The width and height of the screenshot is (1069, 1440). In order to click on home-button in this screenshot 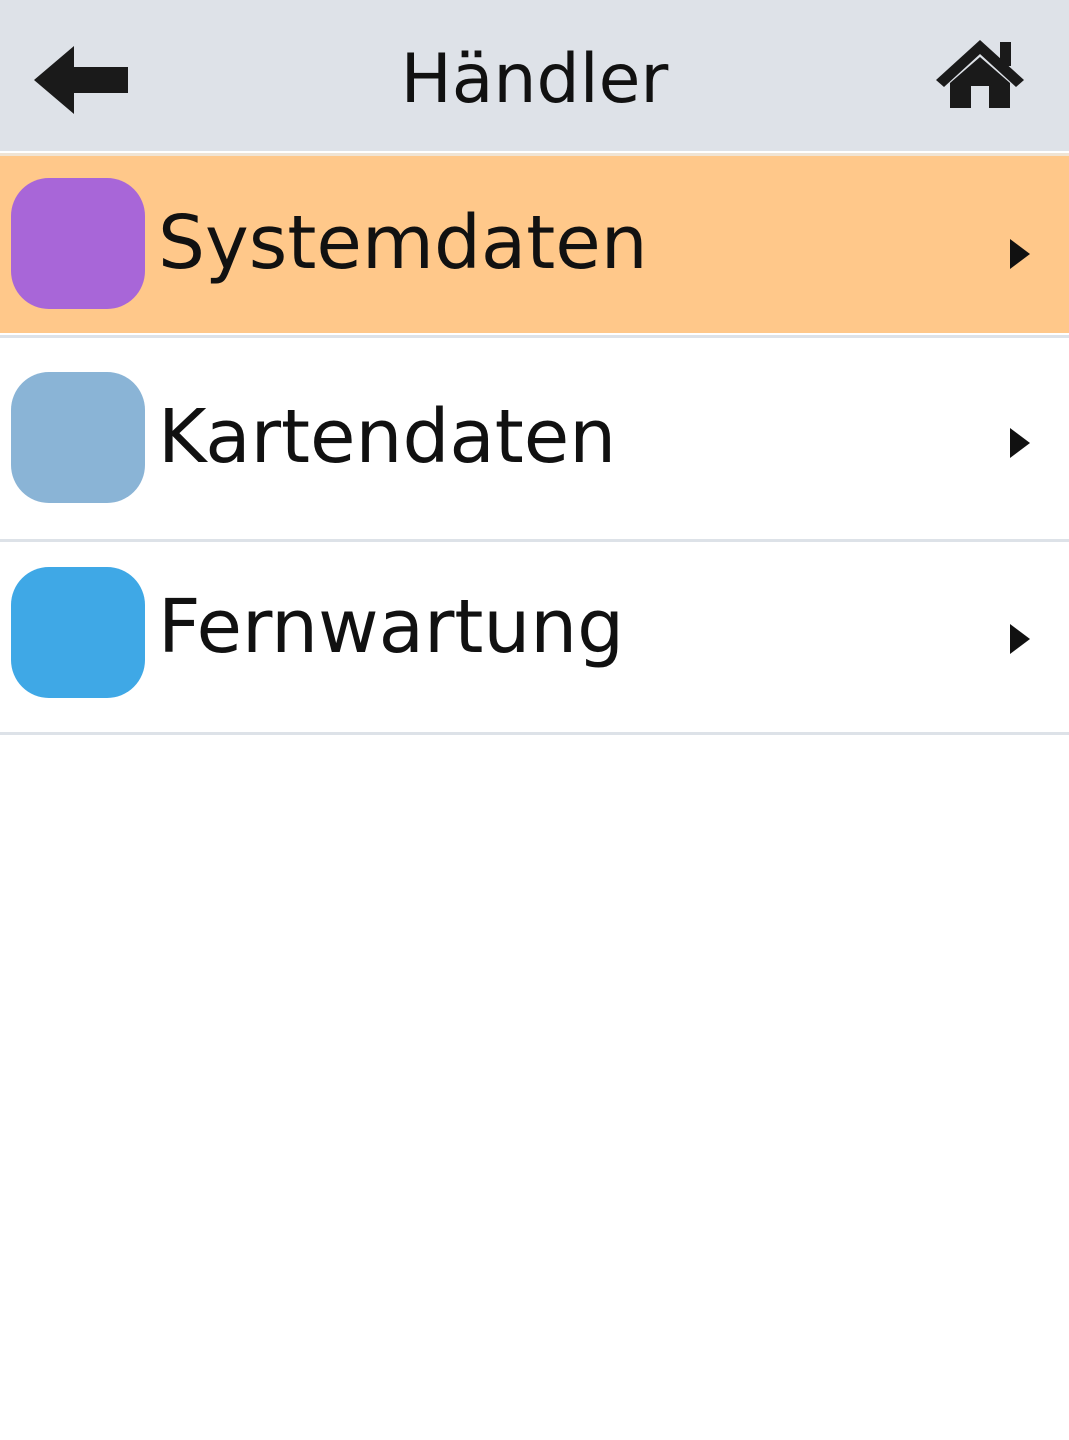, I will do `click(980, 74)`.